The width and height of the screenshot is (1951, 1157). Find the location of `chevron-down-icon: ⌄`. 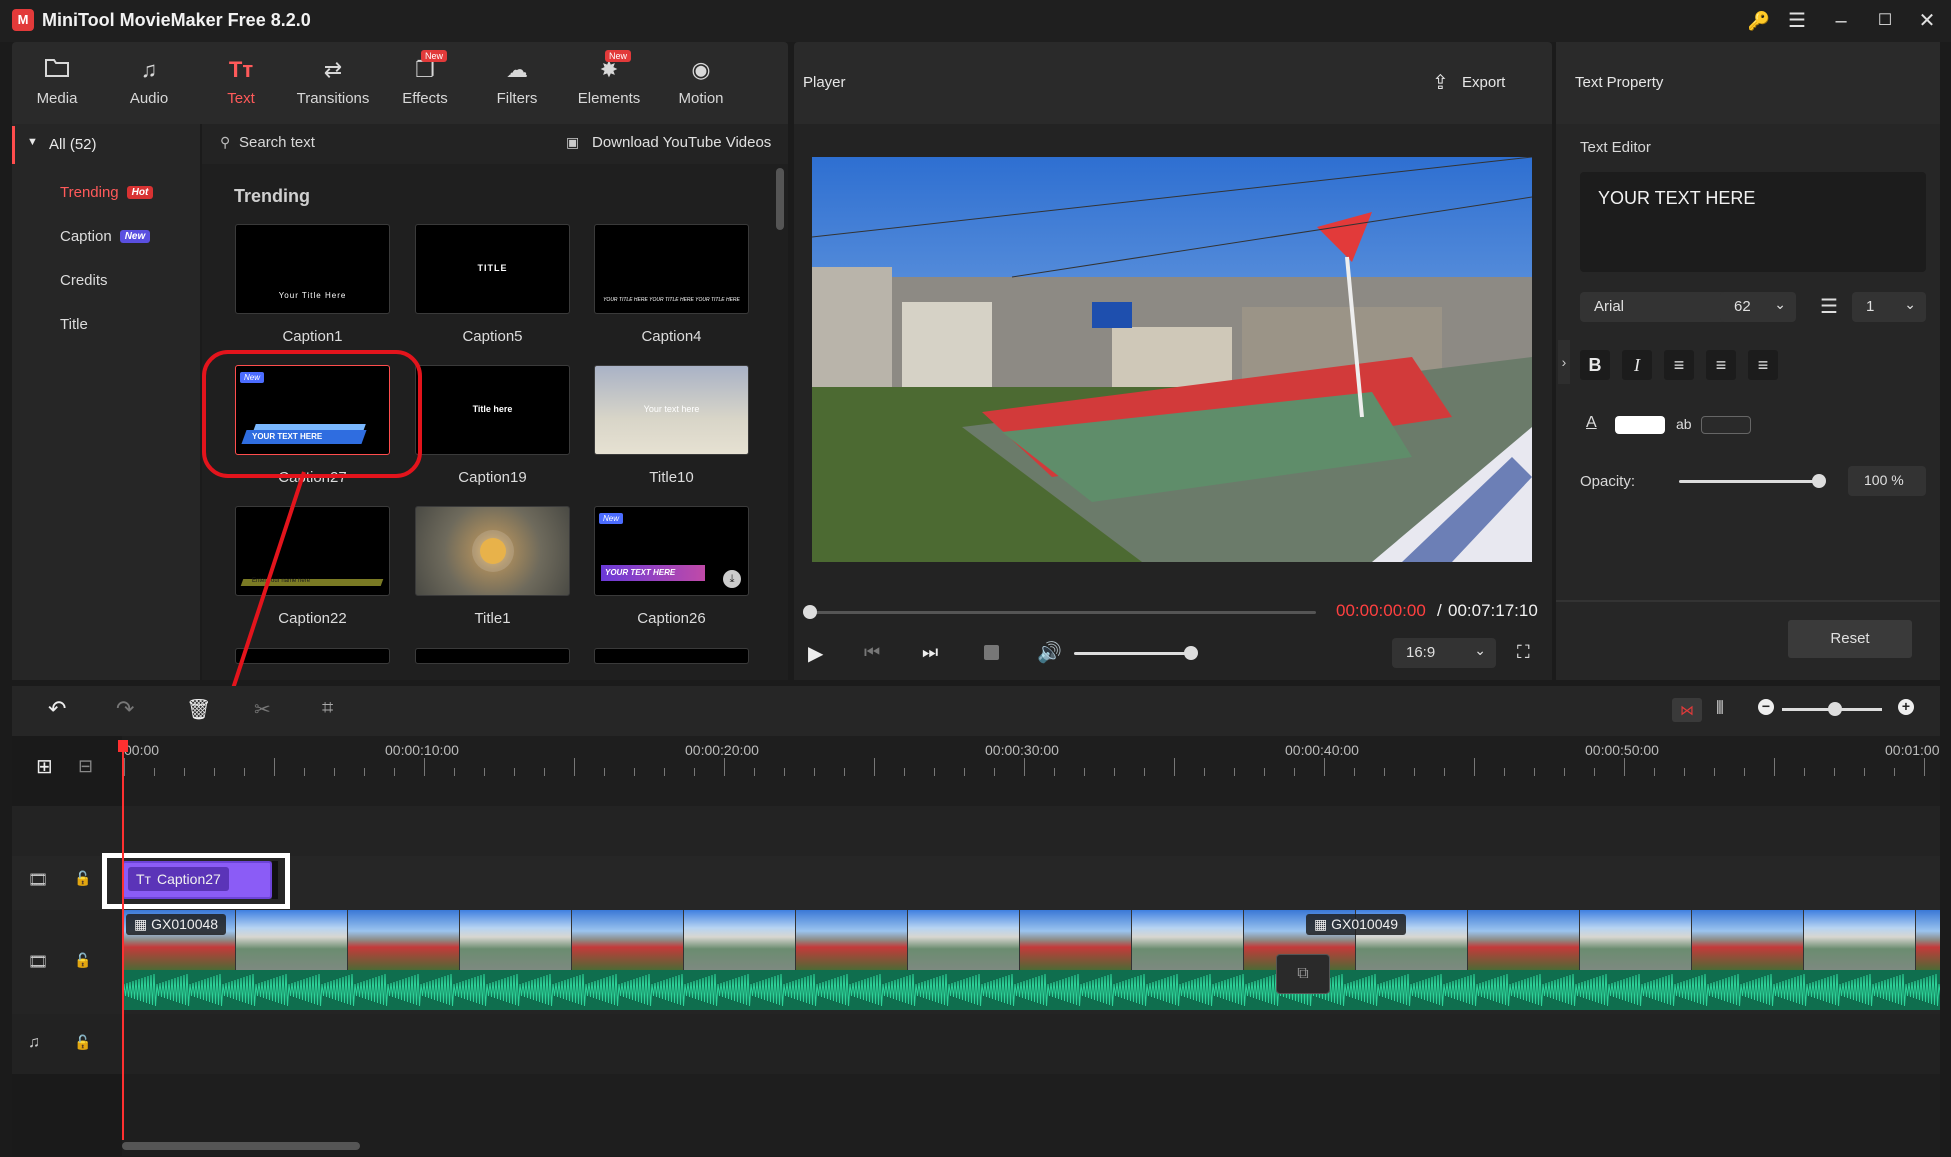

chevron-down-icon: ⌄ is located at coordinates (1480, 650).